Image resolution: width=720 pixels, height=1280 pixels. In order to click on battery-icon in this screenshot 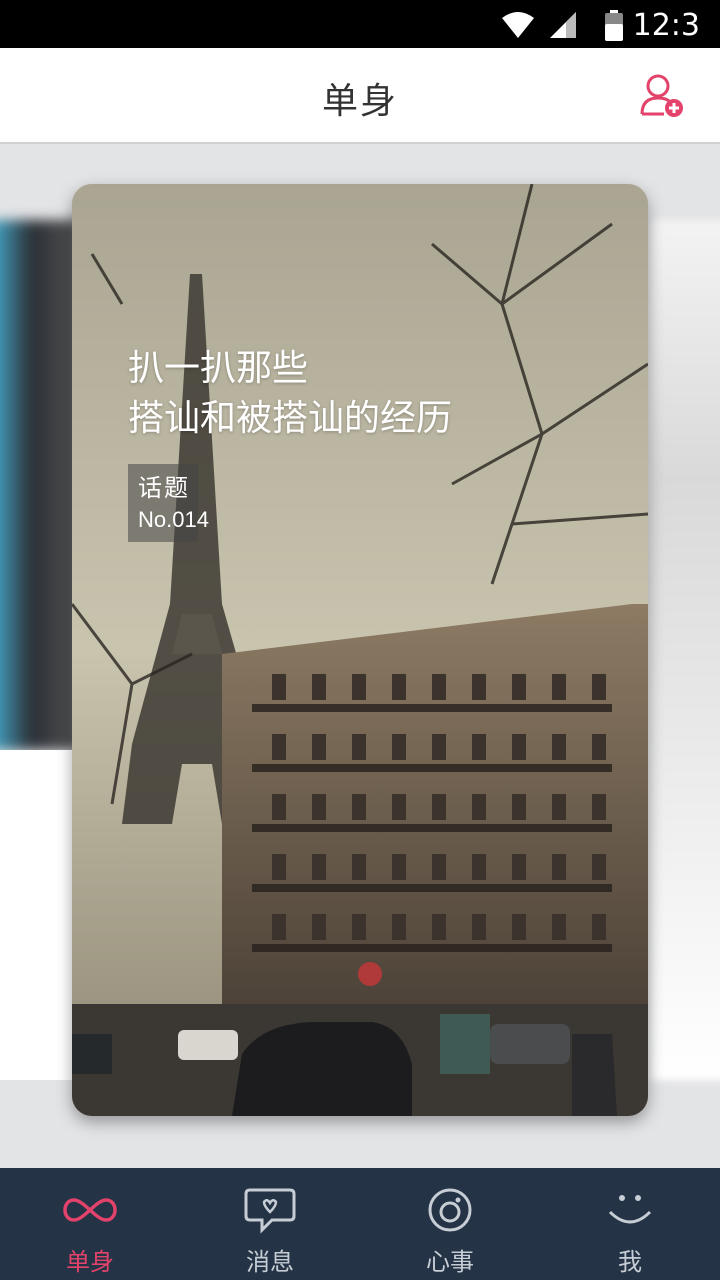, I will do `click(614, 25)`.